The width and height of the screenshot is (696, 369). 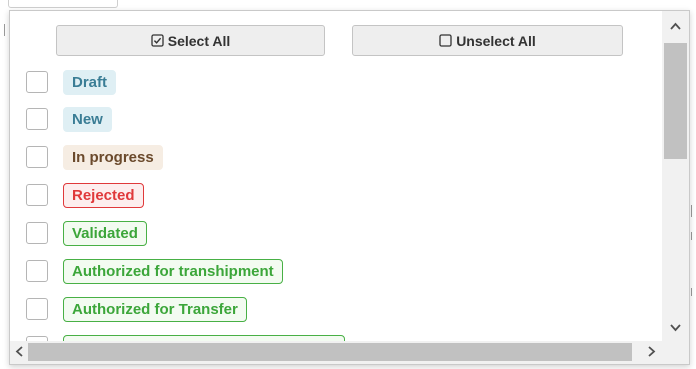 What do you see at coordinates (336, 82) in the screenshot?
I see `status-option-draft: Draft` at bounding box center [336, 82].